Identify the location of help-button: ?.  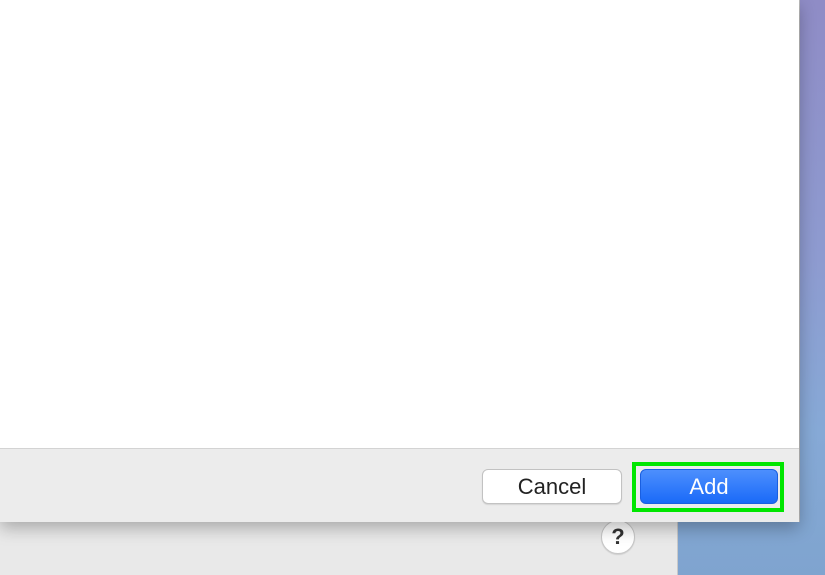
(618, 537).